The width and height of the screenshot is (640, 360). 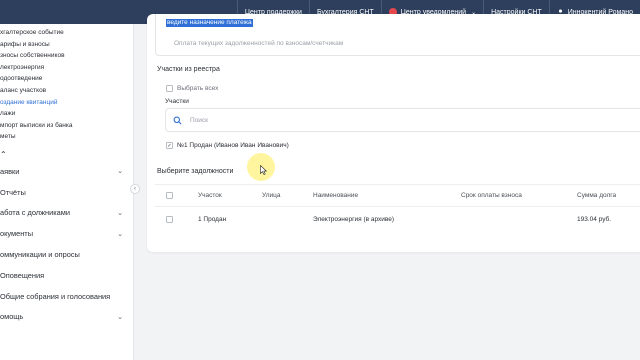 What do you see at coordinates (66, 155) in the screenshot?
I see `submenu-collapse: ⌃` at bounding box center [66, 155].